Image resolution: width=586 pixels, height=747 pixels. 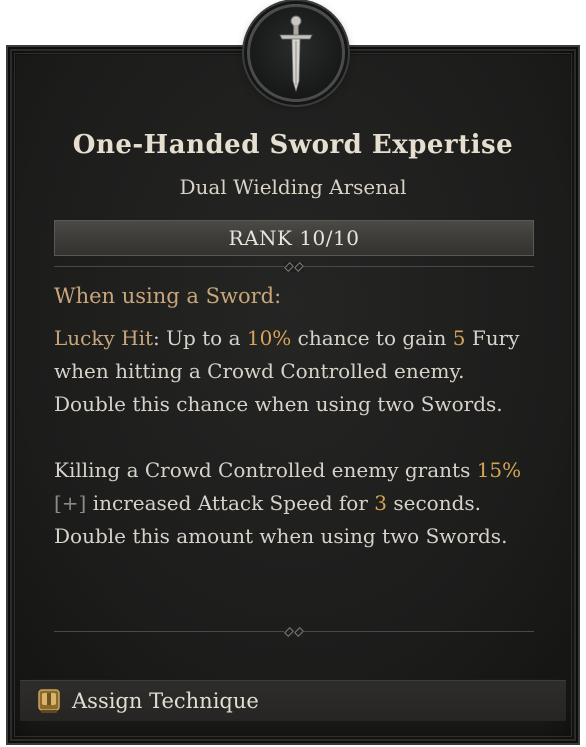 I want to click on duration-value: 3, so click(x=380, y=503).